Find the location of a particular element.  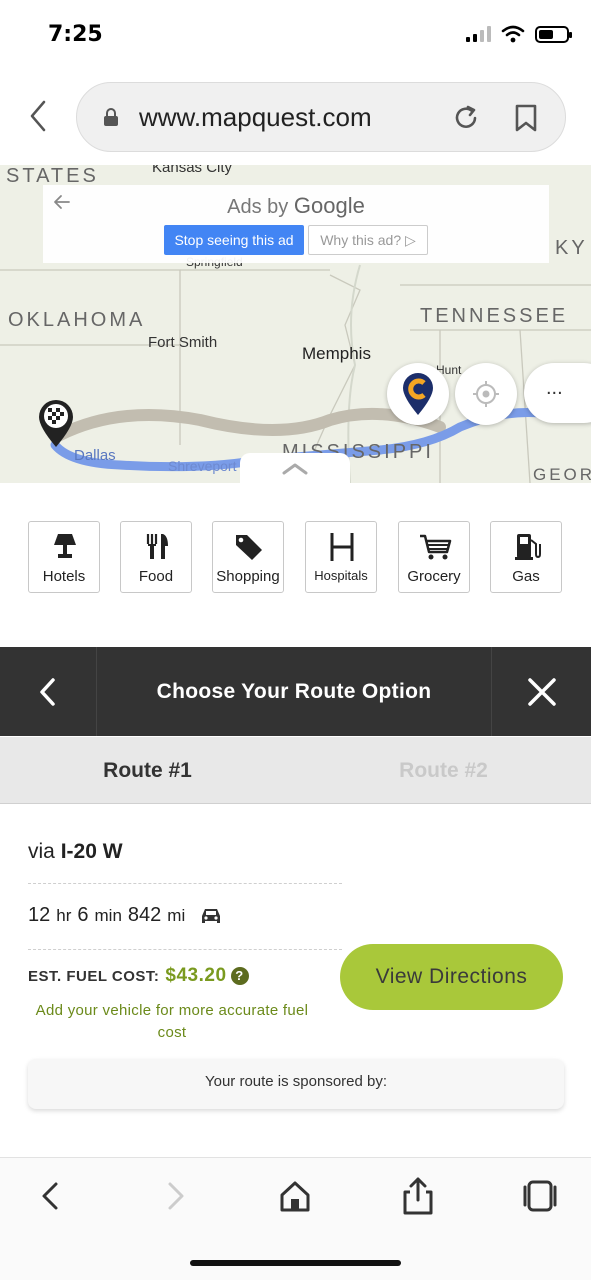

map-label-shreveport: Shreveport is located at coordinates (202, 466).